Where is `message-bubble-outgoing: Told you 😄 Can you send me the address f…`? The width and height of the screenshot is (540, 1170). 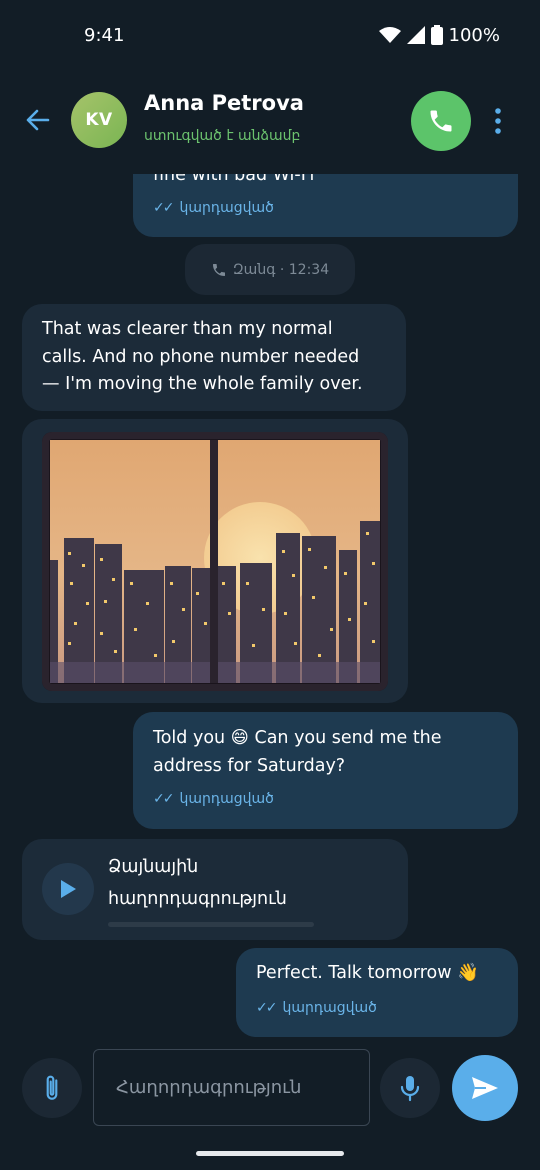 message-bubble-outgoing: Told you 😄 Can you send me the address f… is located at coordinates (325, 770).